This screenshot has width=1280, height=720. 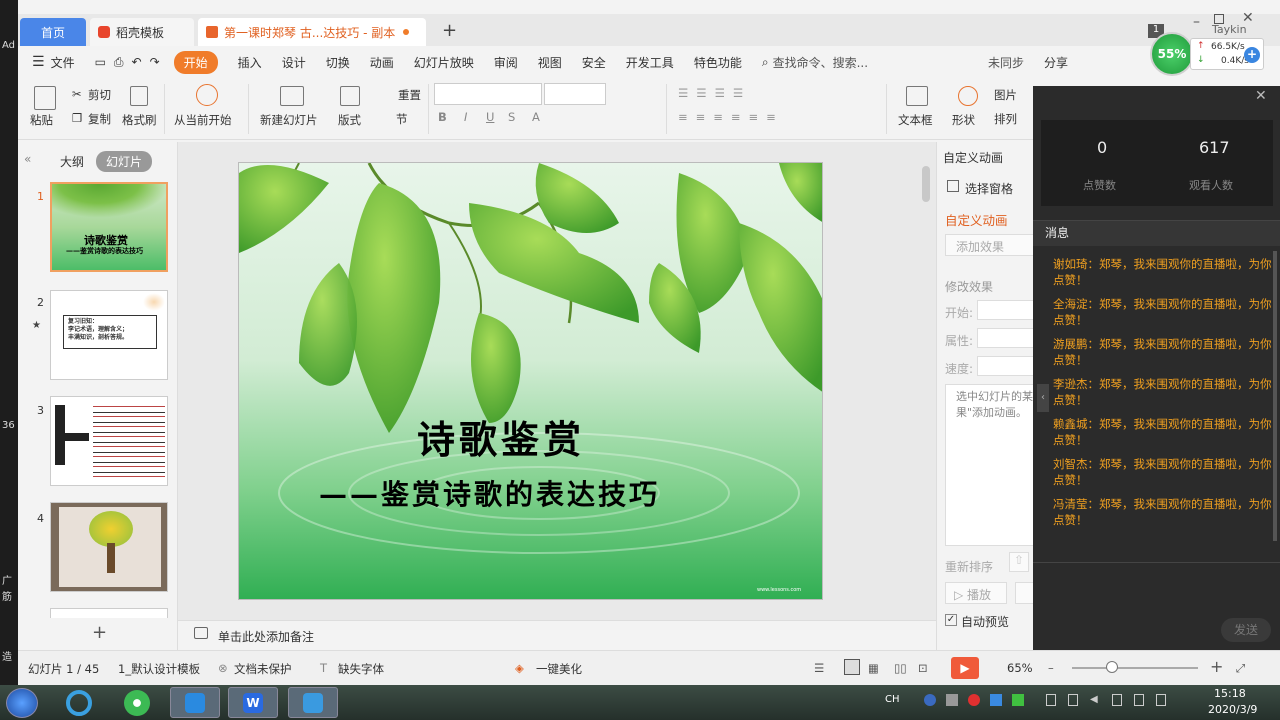 I want to click on send-button: 发送, so click(x=1246, y=630).